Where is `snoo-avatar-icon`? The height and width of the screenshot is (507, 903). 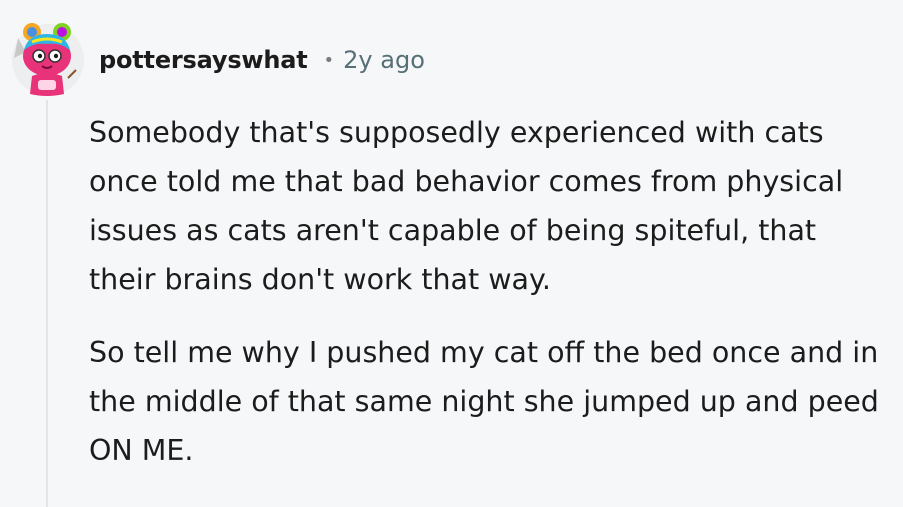
snoo-avatar-icon is located at coordinates (48, 59).